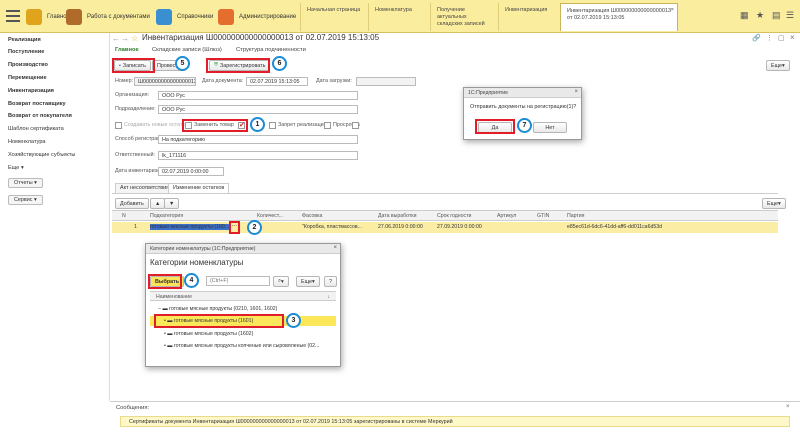 The width and height of the screenshot is (800, 437). What do you see at coordinates (778, 65) in the screenshot?
I see `more-button: Еще ▾` at bounding box center [778, 65].